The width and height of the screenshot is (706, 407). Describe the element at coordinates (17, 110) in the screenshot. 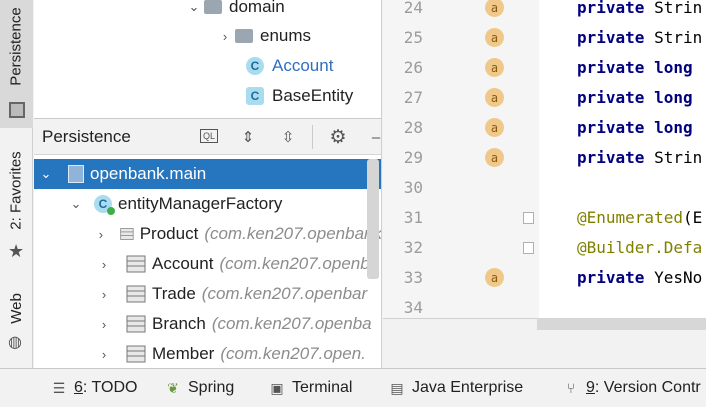

I see `persistence-icon` at that location.